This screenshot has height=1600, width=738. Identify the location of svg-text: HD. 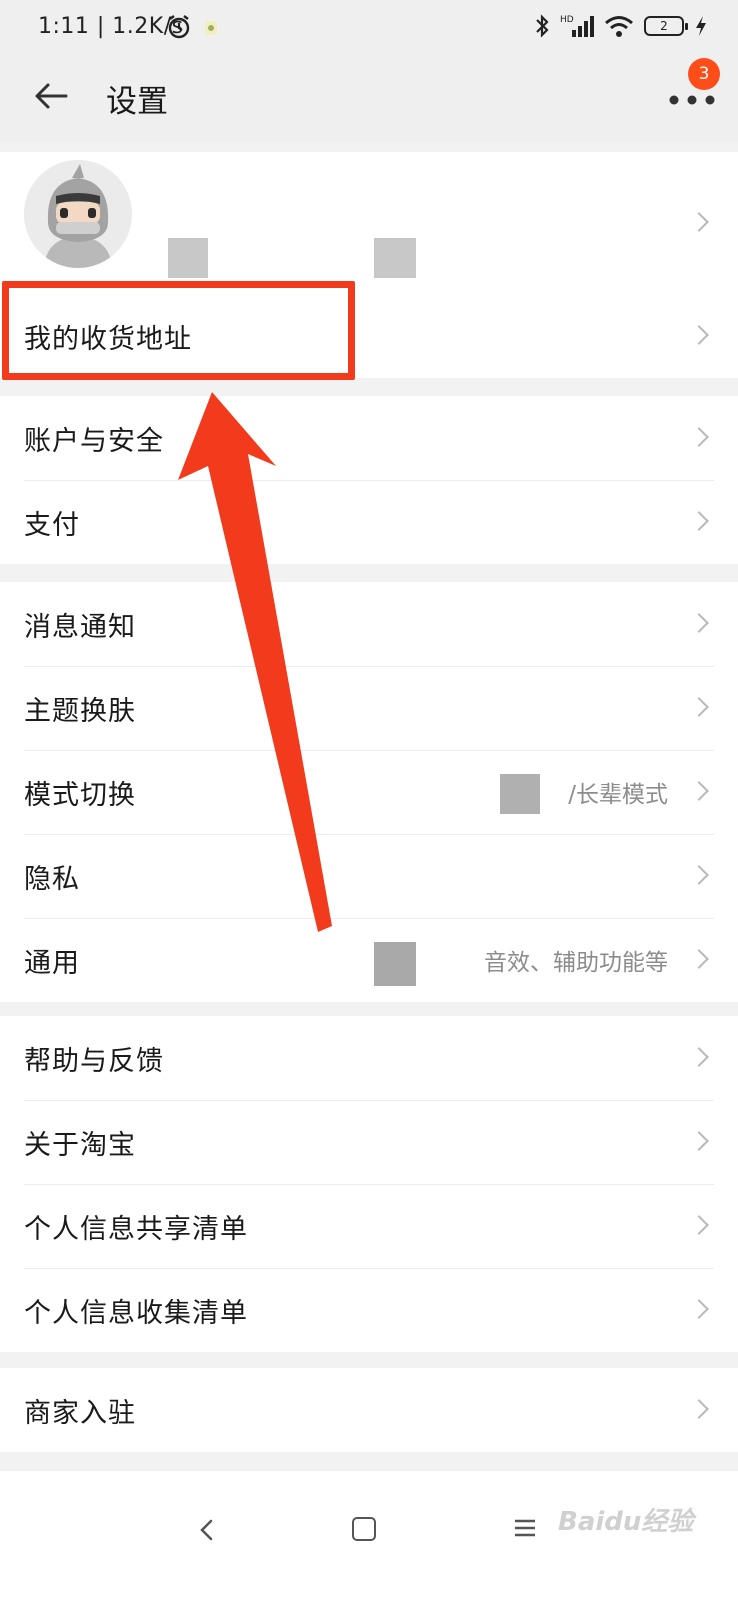
(567, 20).